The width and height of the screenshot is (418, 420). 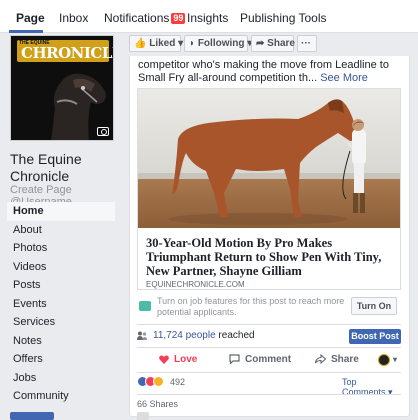 I want to click on sidebar-item-videos: Videos, so click(x=61, y=267).